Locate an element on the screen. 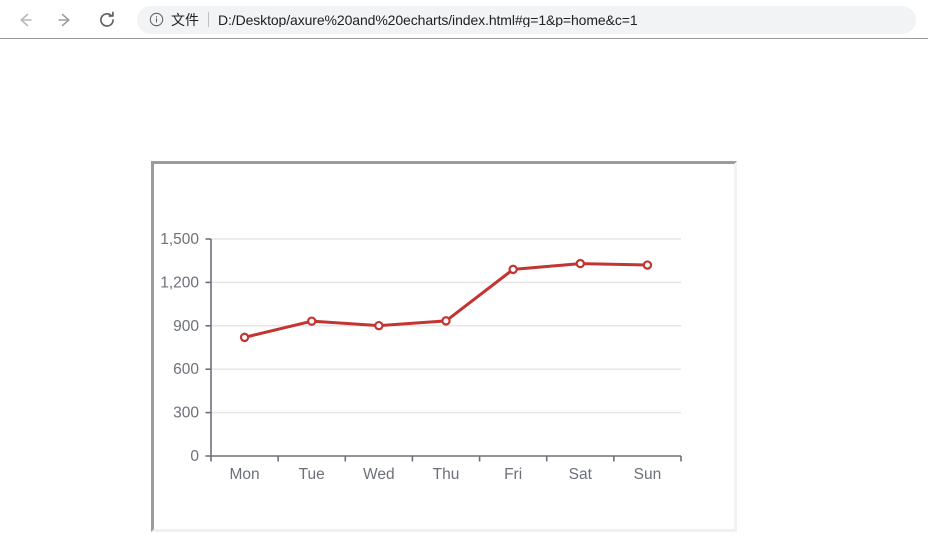 Image resolution: width=928 pixels, height=536 pixels. back-button is located at coordinates (25, 20).